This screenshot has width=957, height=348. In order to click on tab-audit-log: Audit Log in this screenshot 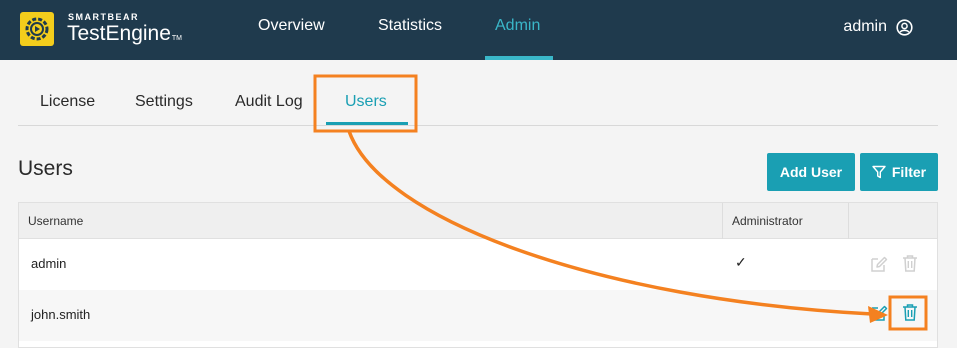, I will do `click(269, 102)`.